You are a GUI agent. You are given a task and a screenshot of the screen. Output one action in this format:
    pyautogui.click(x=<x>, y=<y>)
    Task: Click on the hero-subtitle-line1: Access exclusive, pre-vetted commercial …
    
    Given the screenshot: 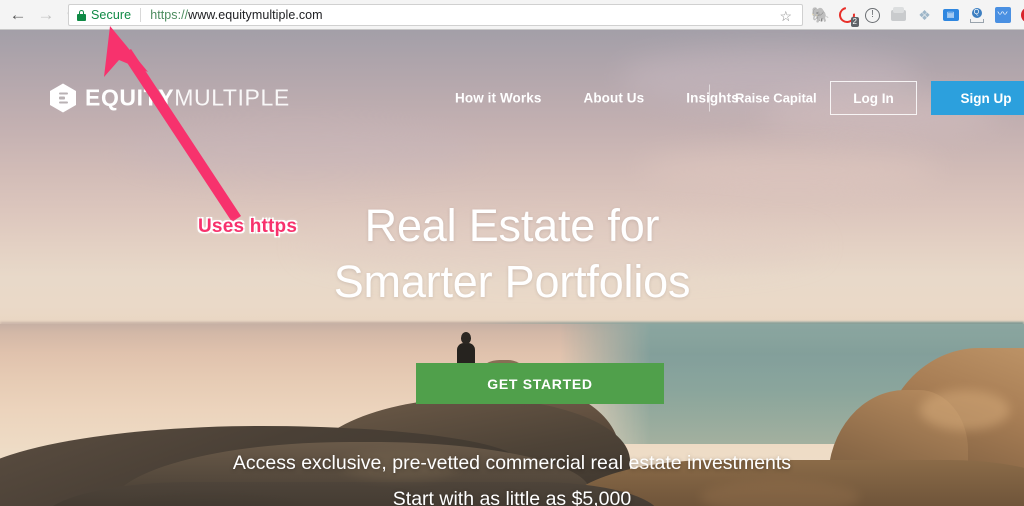 What is the action you would take?
    pyautogui.click(x=512, y=463)
    